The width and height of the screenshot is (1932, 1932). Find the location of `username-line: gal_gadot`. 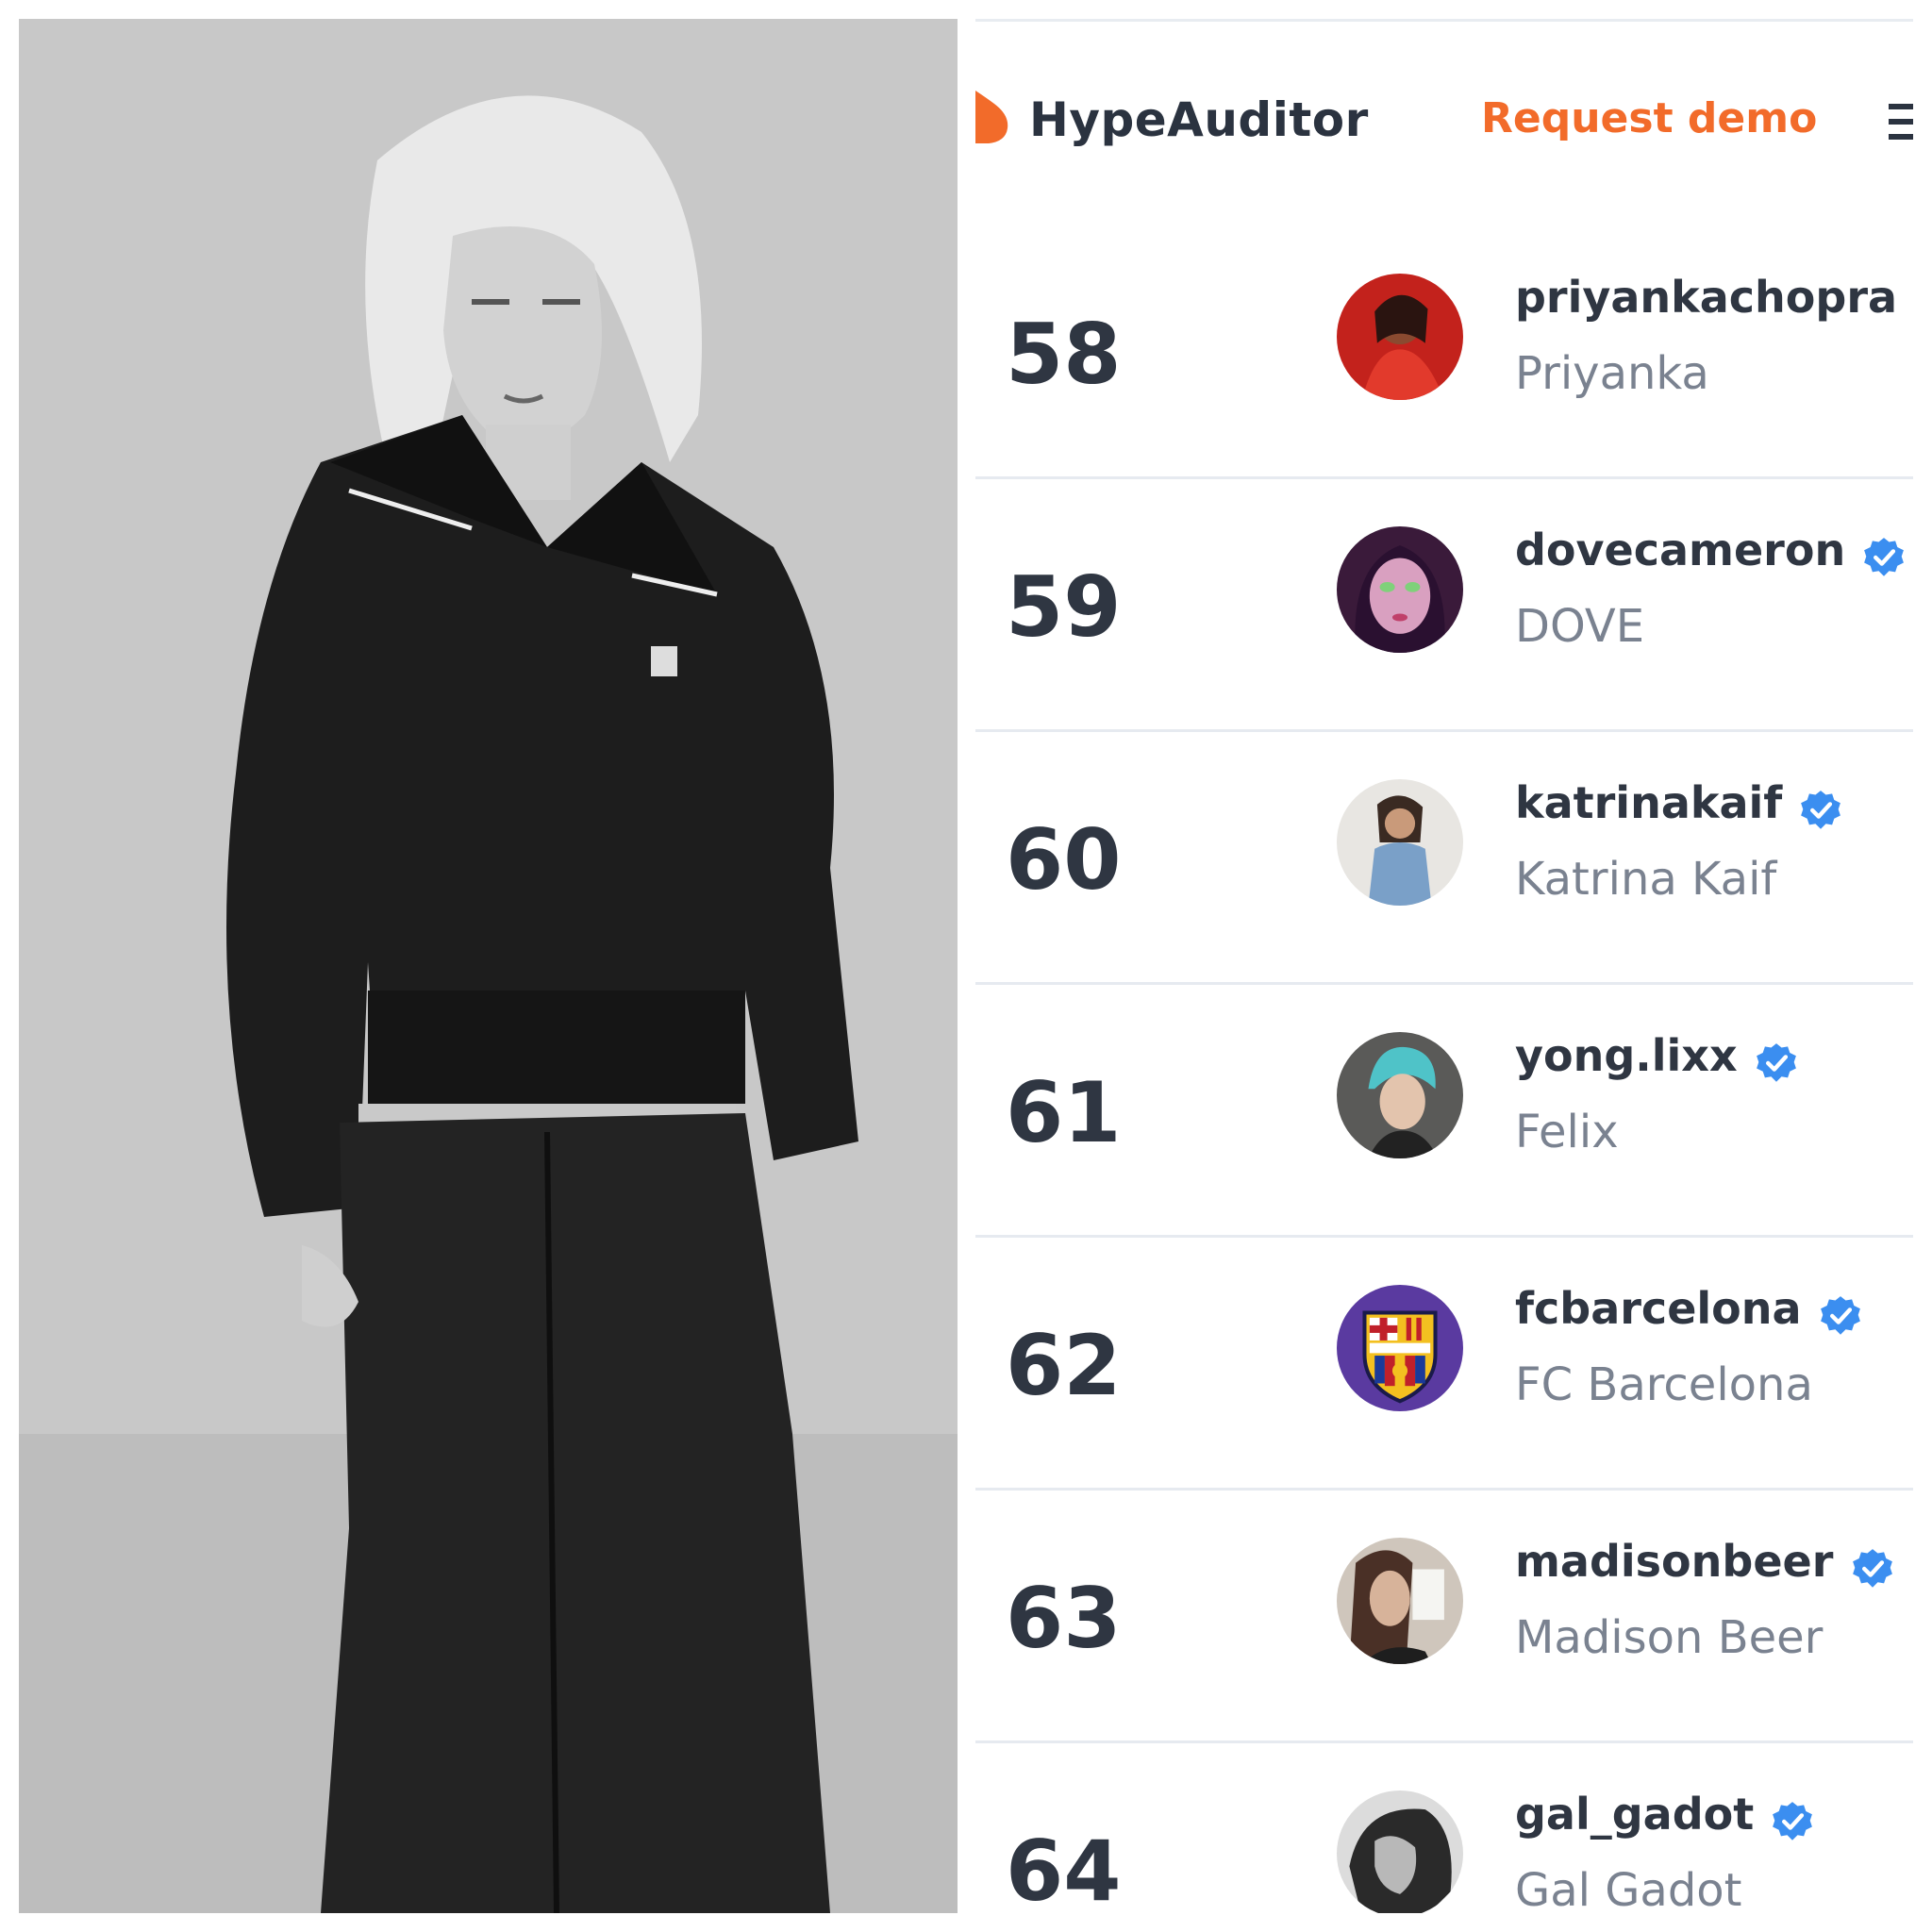

username-line: gal_gadot is located at coordinates (1664, 1816).